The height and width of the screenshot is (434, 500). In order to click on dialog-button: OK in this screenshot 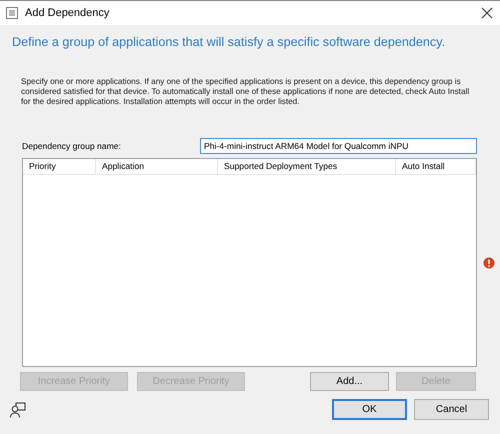, I will do `click(369, 409)`.